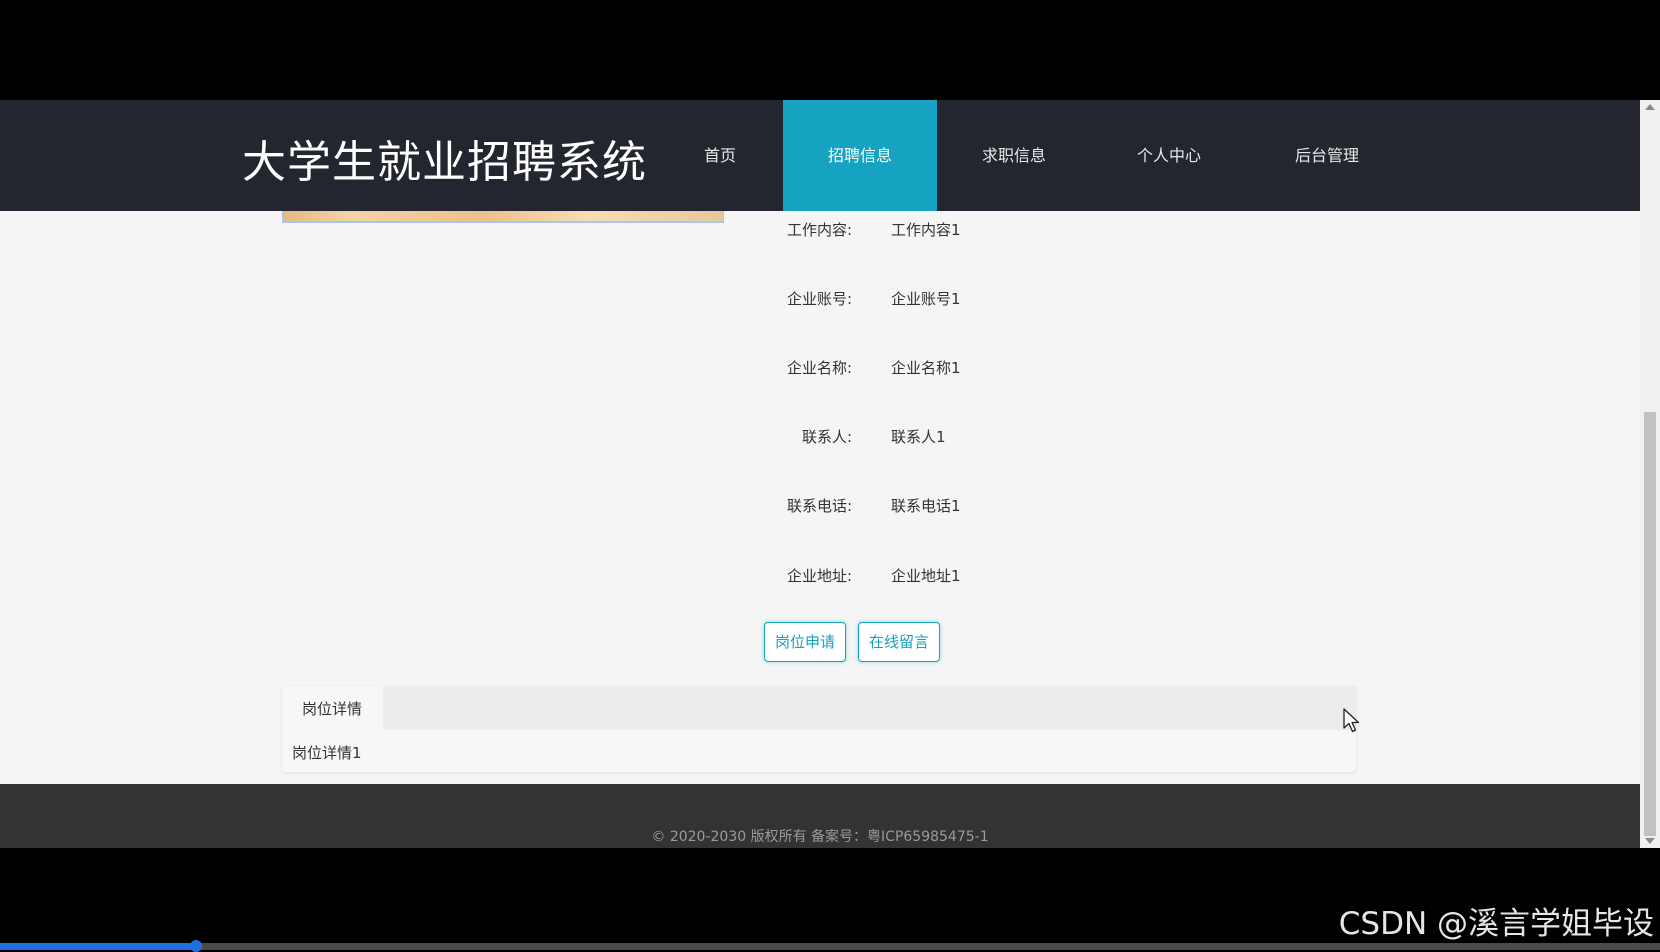 The image size is (1660, 952). Describe the element at coordinates (926, 506) in the screenshot. I see `field-value: 联系电话1` at that location.